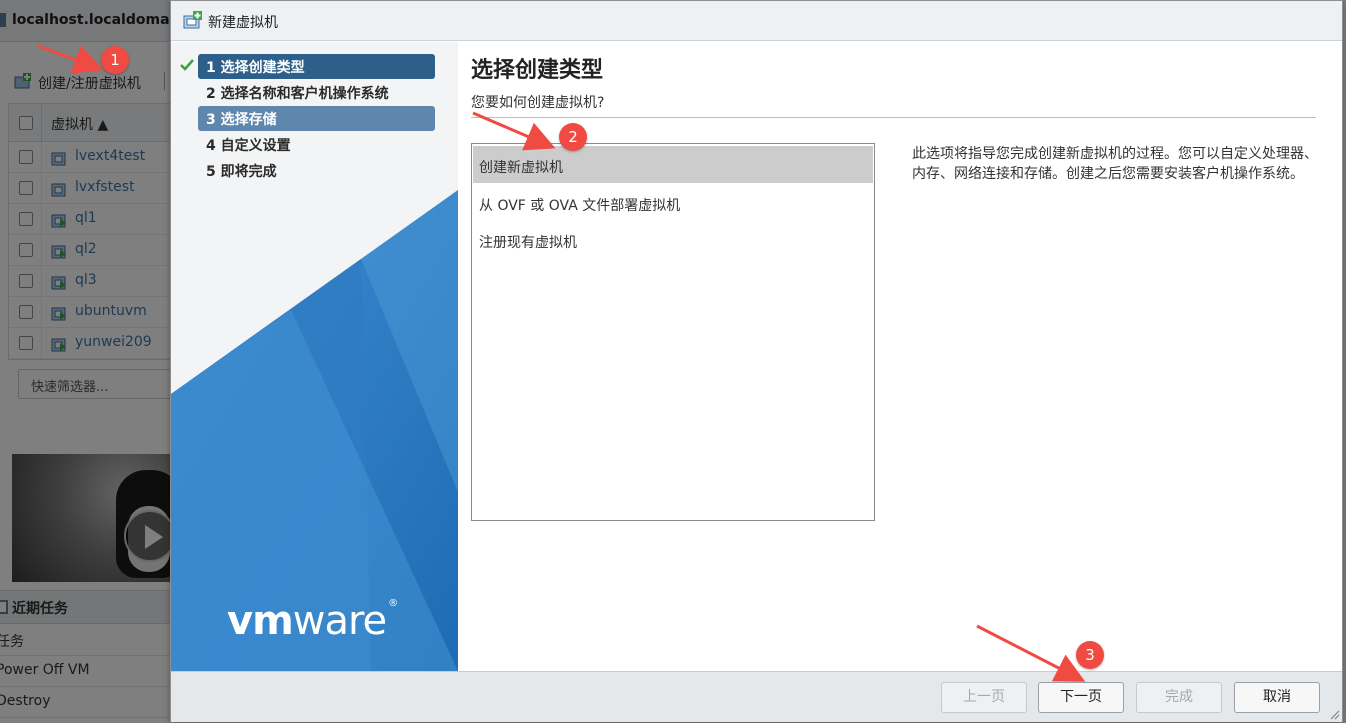 This screenshot has width=1346, height=723. Describe the element at coordinates (316, 144) in the screenshot. I see `wizard-step-4: 4 自定义设置` at that location.